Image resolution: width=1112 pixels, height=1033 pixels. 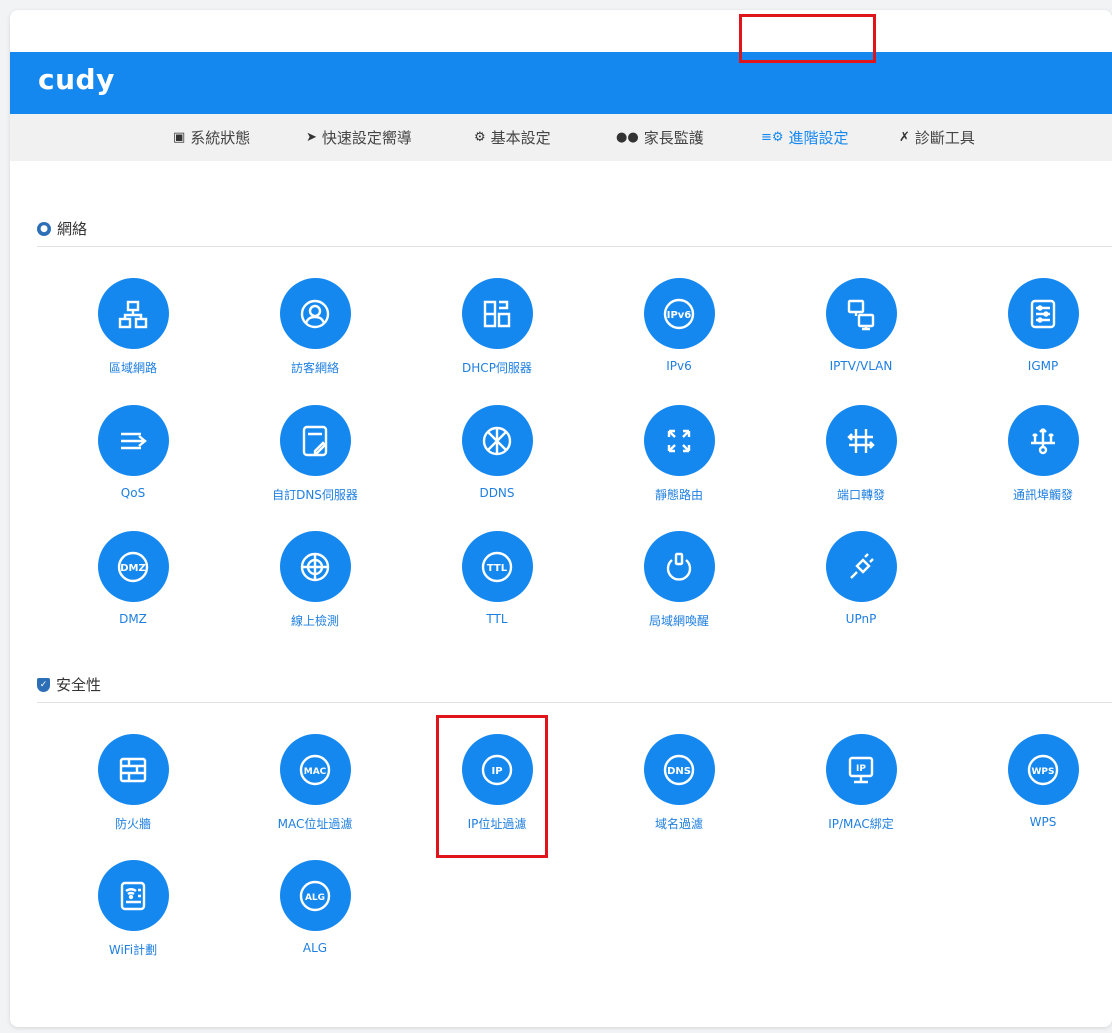 What do you see at coordinates (480, 137) in the screenshot?
I see `gear-icon: ⚙` at bounding box center [480, 137].